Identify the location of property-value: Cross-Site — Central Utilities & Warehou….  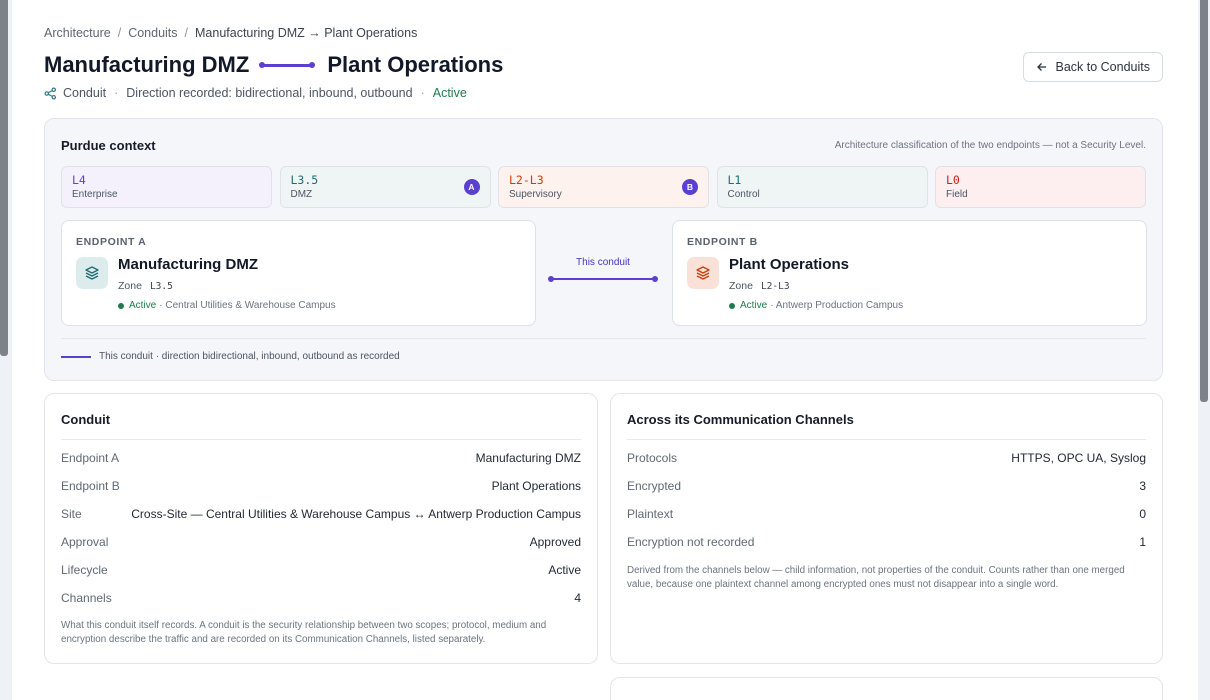
(356, 514).